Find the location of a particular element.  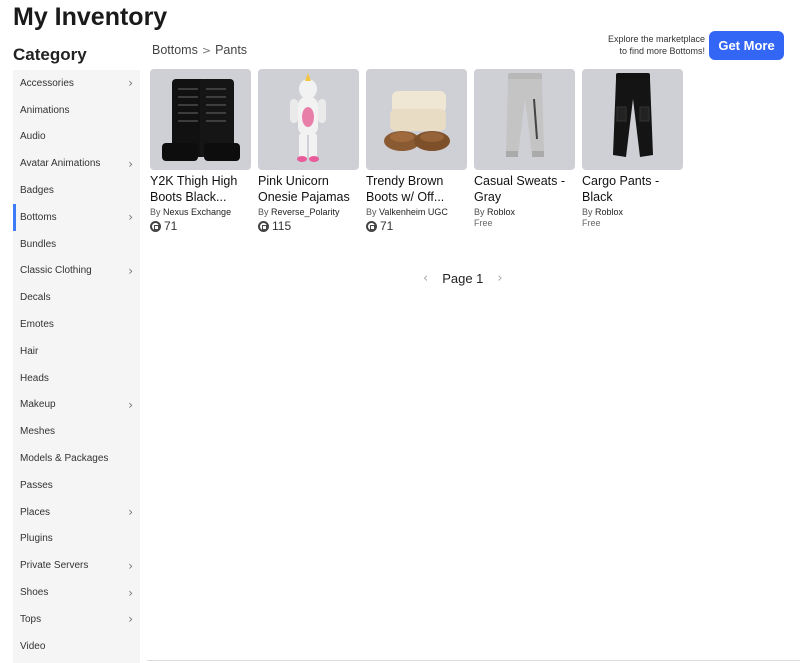

creator-link: Nexus Exchange is located at coordinates (197, 212).